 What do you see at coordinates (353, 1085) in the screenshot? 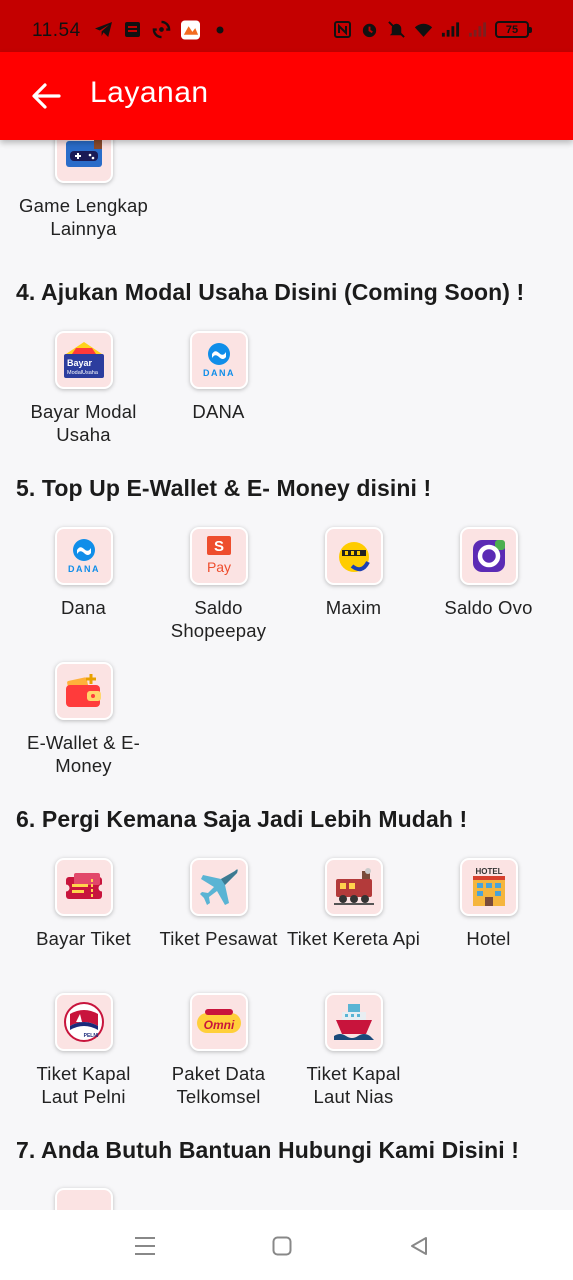
I see `service-label: Tiket Kapal Laut Nias` at bounding box center [353, 1085].